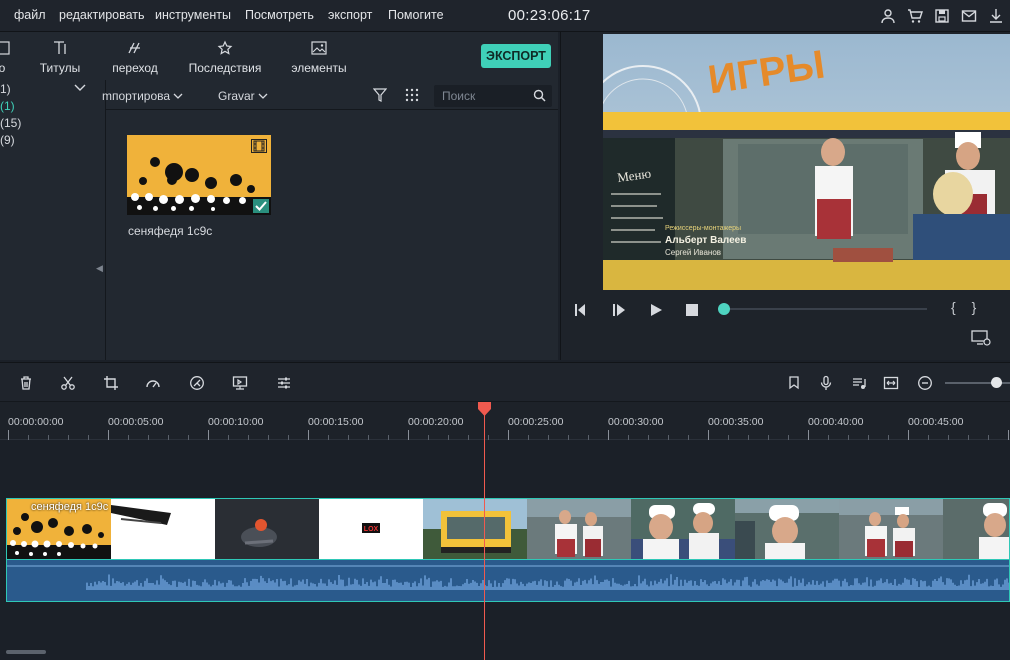 The height and width of the screenshot is (660, 1010). What do you see at coordinates (153, 383) in the screenshot?
I see `speed-icon` at bounding box center [153, 383].